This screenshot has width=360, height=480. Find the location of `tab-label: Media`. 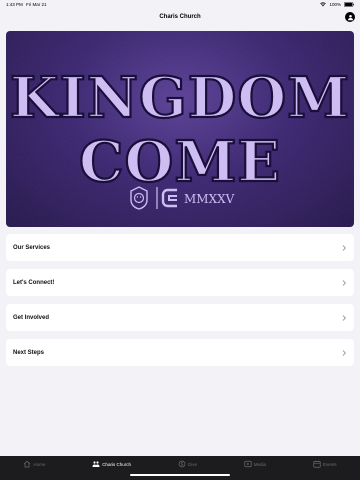

tab-label: Media is located at coordinates (260, 464).